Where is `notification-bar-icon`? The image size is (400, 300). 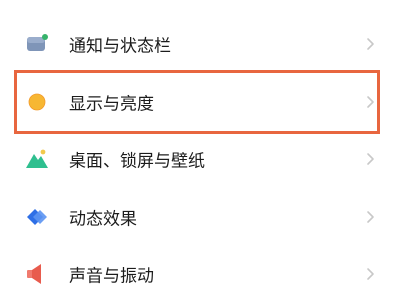 notification-bar-icon is located at coordinates (37, 44).